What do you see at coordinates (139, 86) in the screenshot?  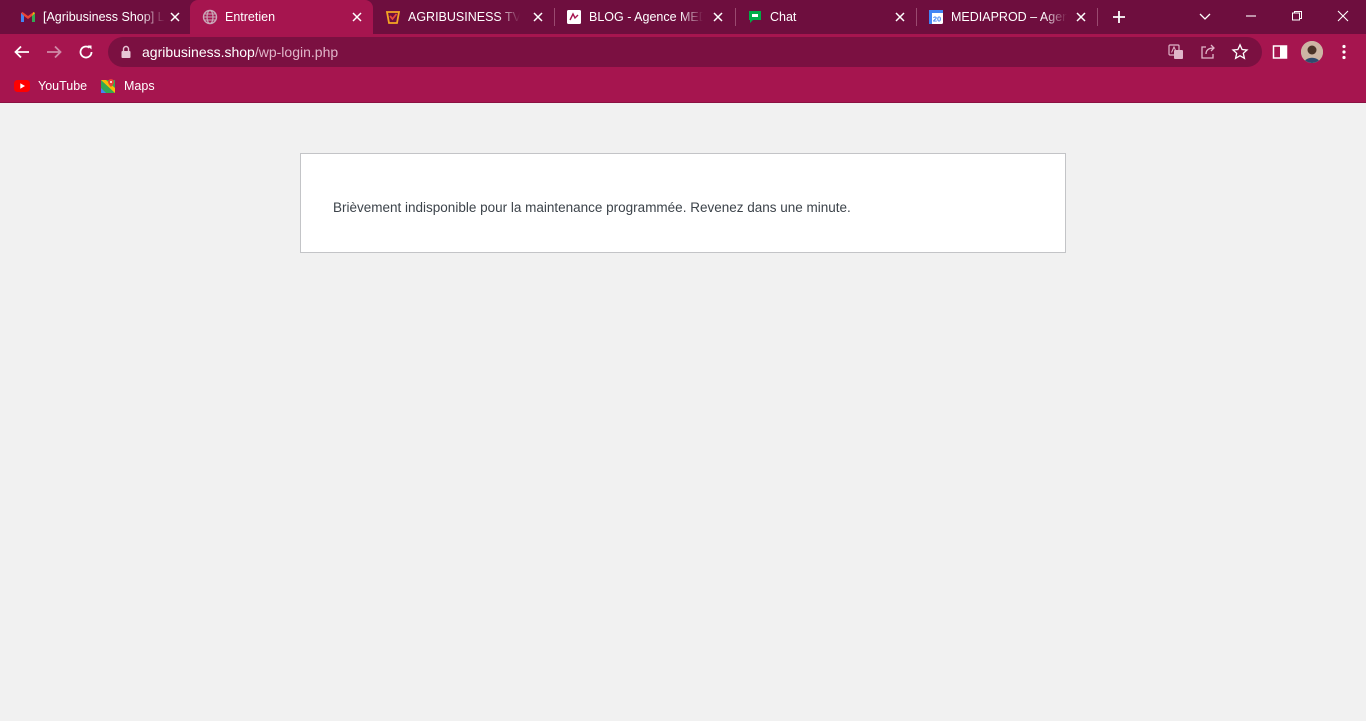 I see `bookmark-label: Maps` at bounding box center [139, 86].